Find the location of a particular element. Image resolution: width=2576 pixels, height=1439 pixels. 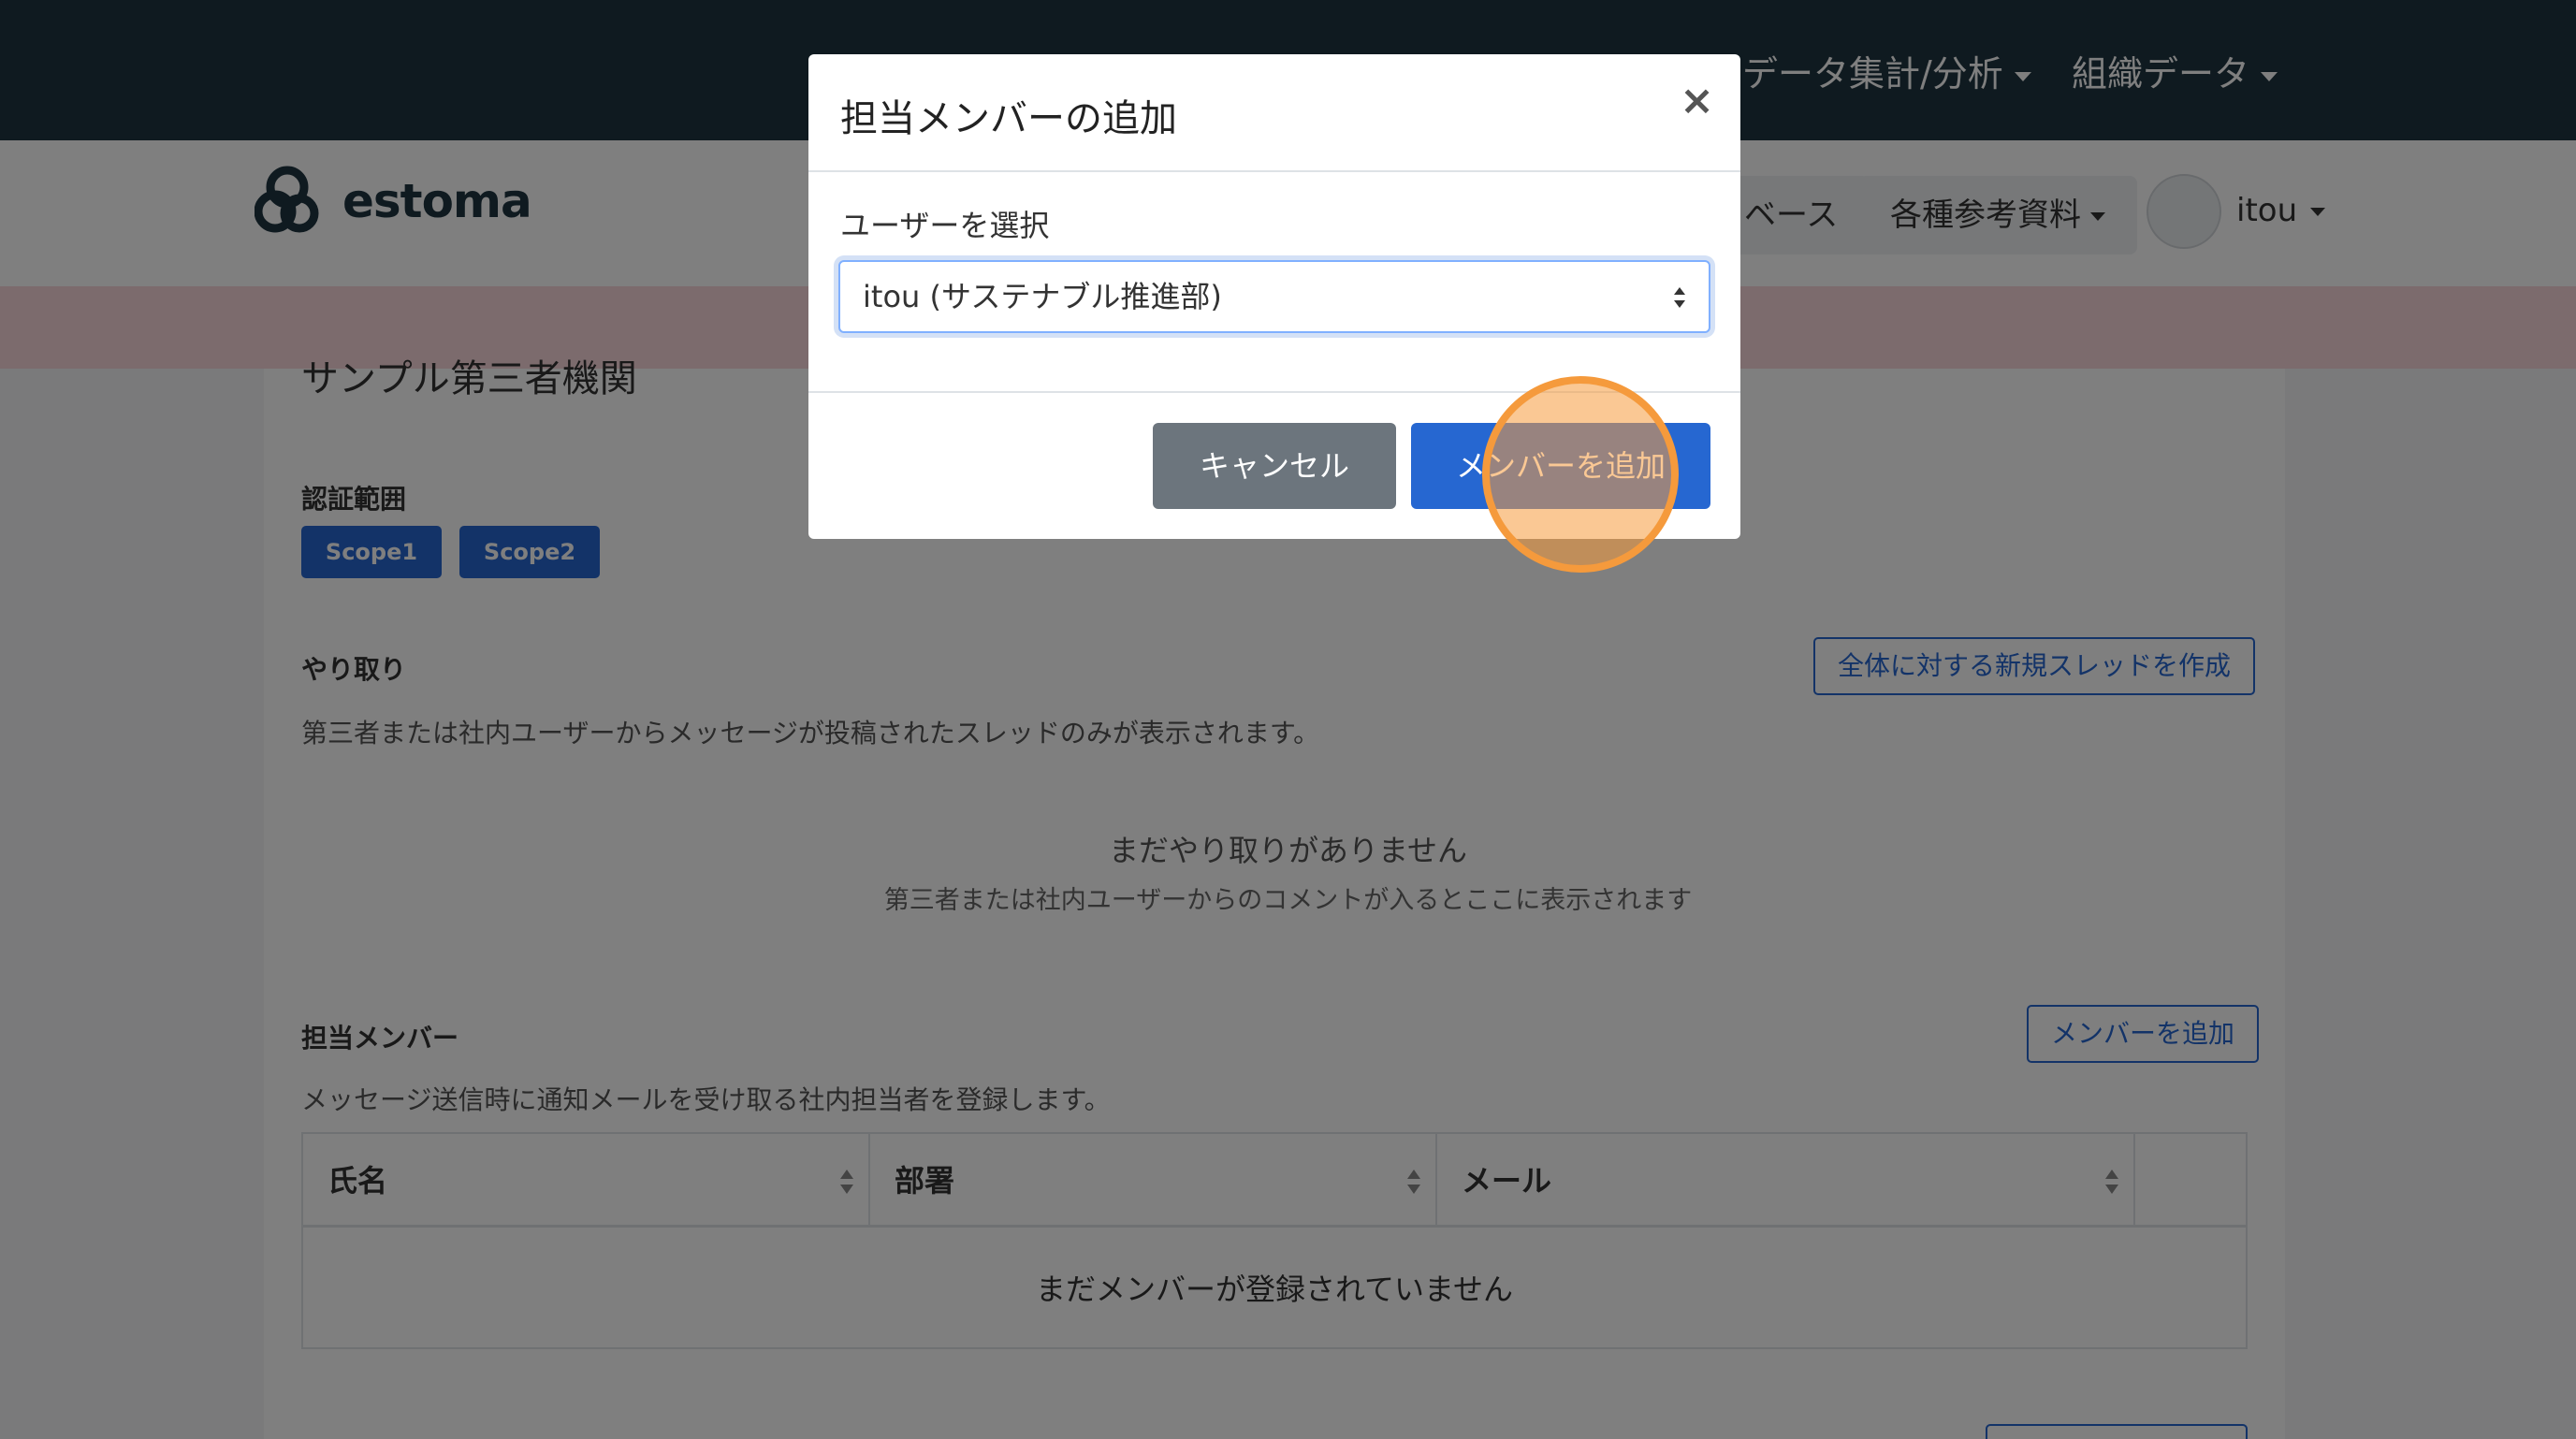

user-select-value: itou (サステナブル推進部) is located at coordinates (1042, 296).